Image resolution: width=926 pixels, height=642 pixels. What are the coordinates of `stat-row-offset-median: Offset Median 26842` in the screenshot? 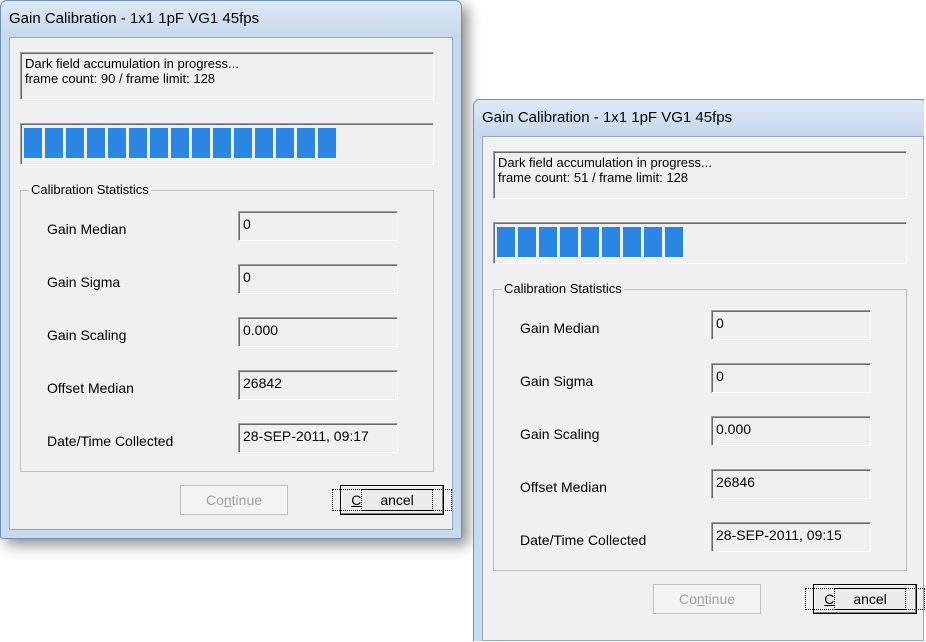 It's located at (227, 388).